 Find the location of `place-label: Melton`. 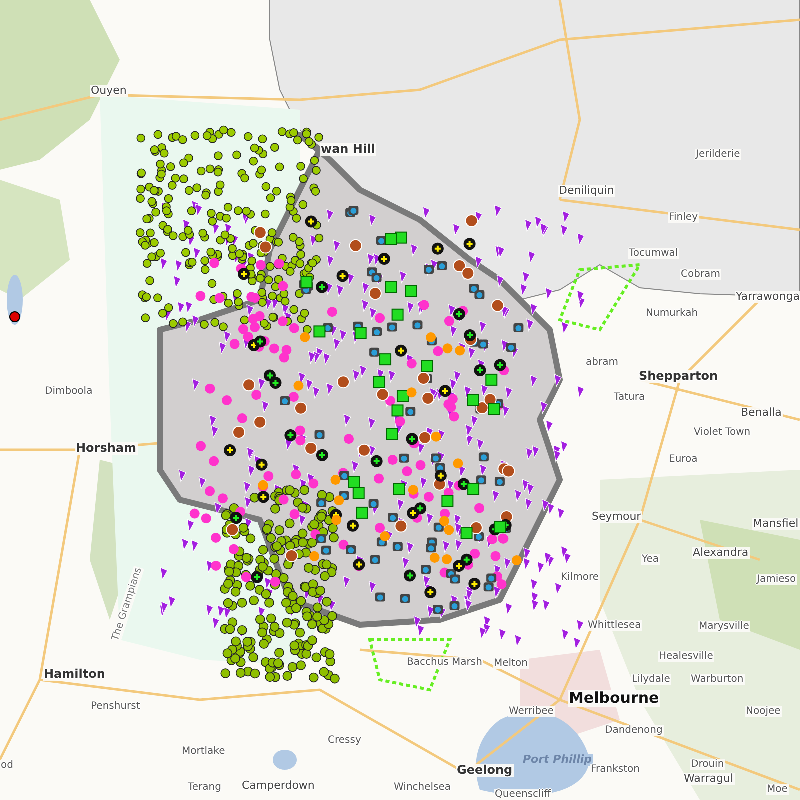

place-label: Melton is located at coordinates (511, 663).